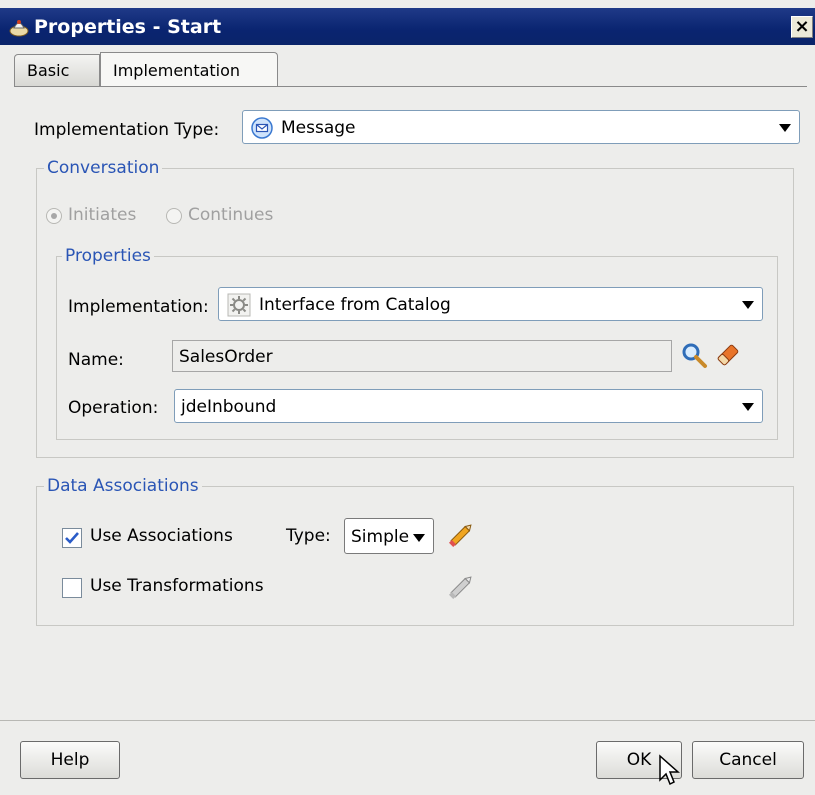 This screenshot has height=795, width=815. I want to click on tab-basic: Basic, so click(57, 70).